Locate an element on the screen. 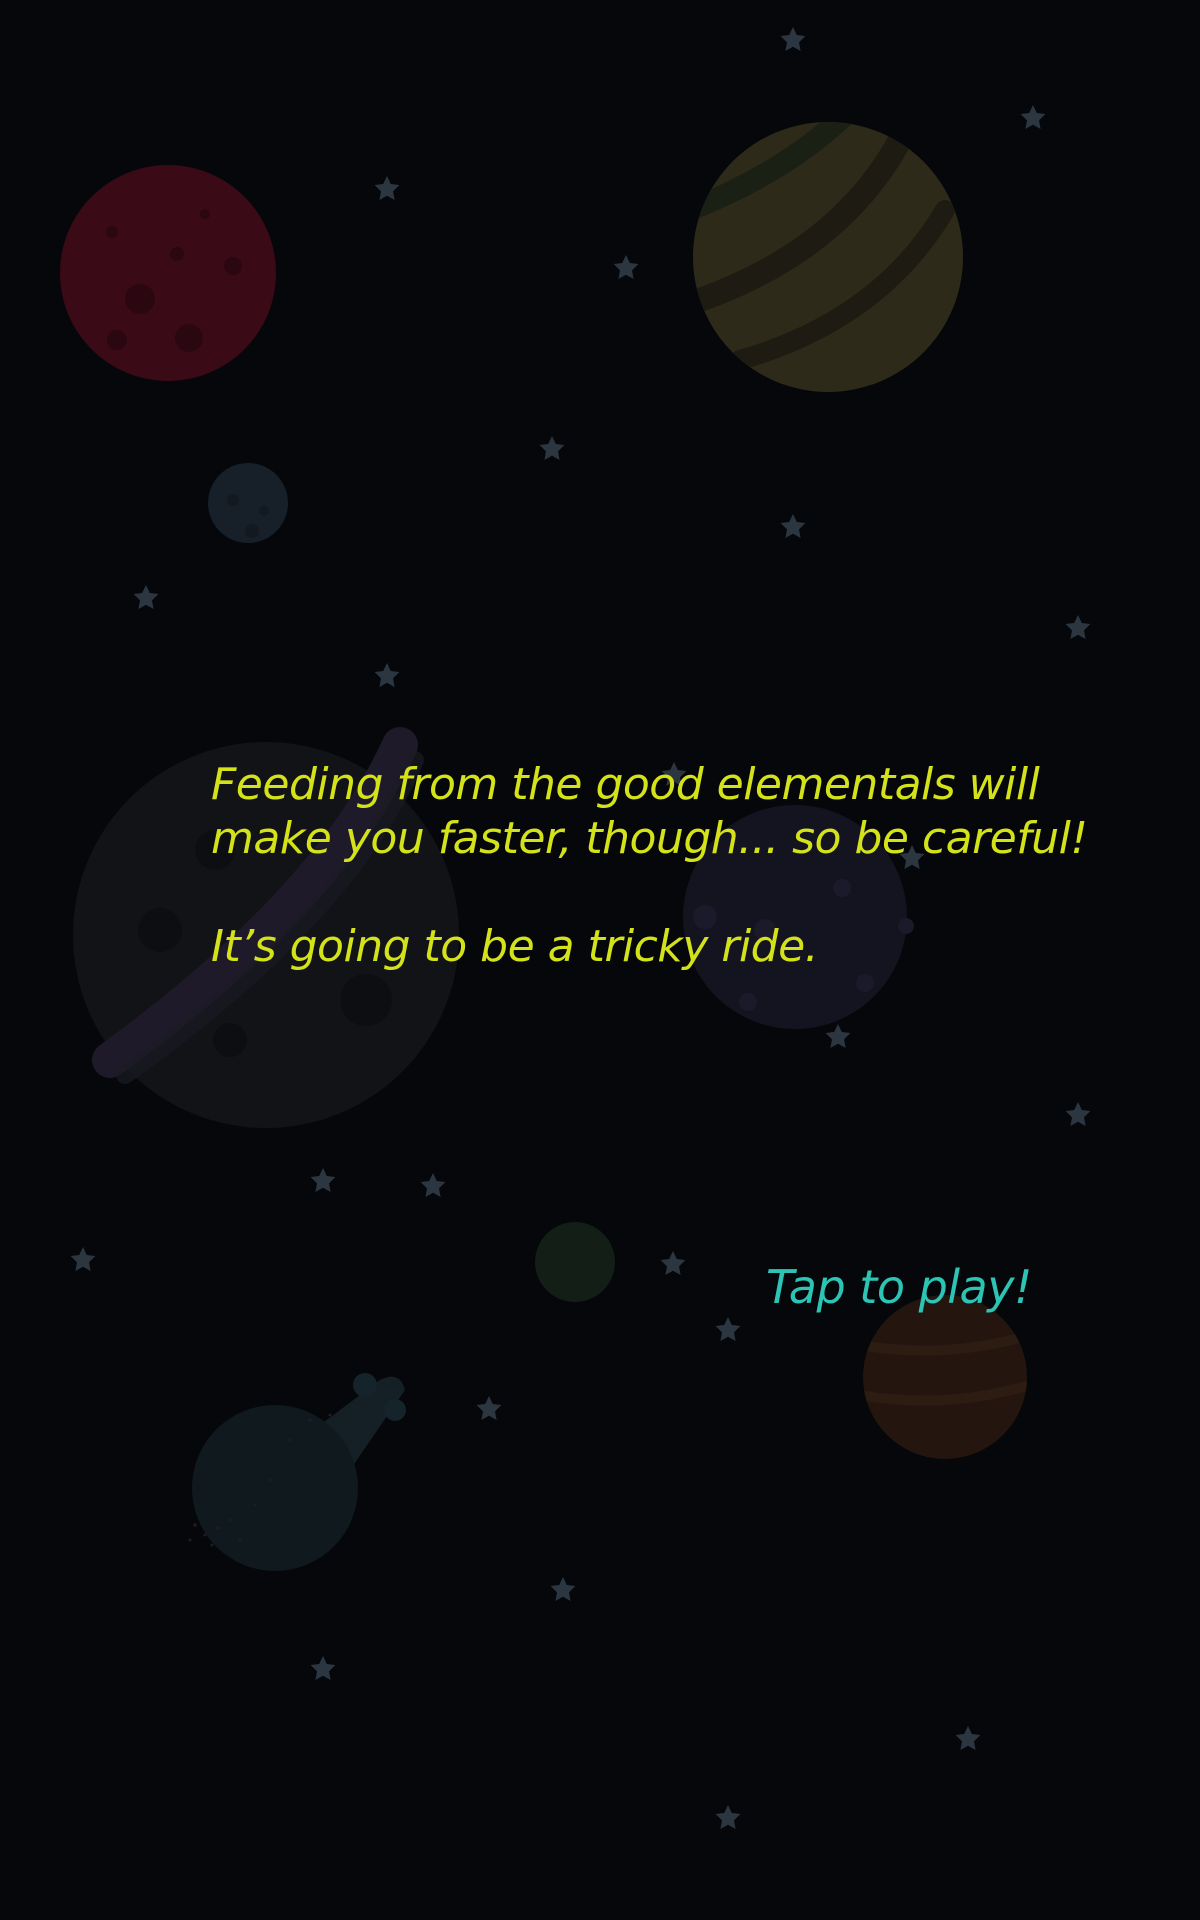 The height and width of the screenshot is (1920, 1200). small-blue-moon-icon is located at coordinates (248, 503).